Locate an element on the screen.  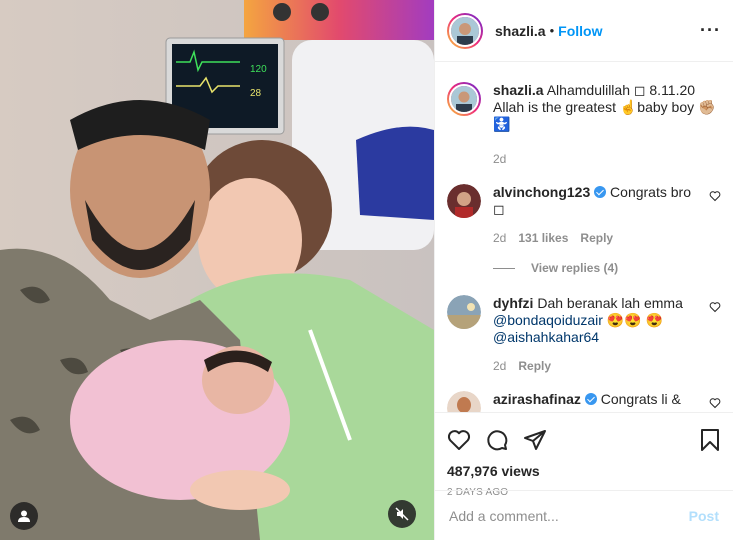
comment-emoji: 😍 is located at coordinates (654, 320).